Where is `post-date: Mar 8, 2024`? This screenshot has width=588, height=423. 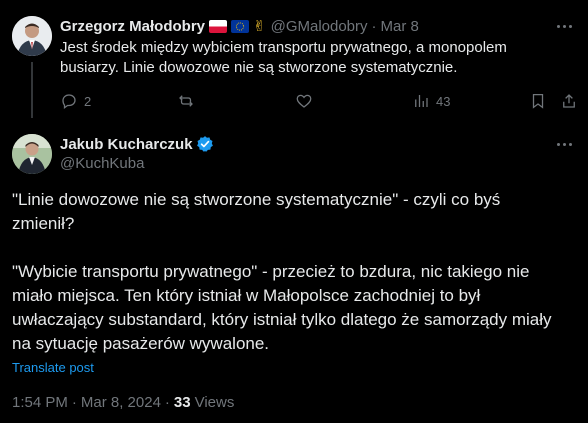
post-date: Mar 8, 2024 is located at coordinates (121, 402).